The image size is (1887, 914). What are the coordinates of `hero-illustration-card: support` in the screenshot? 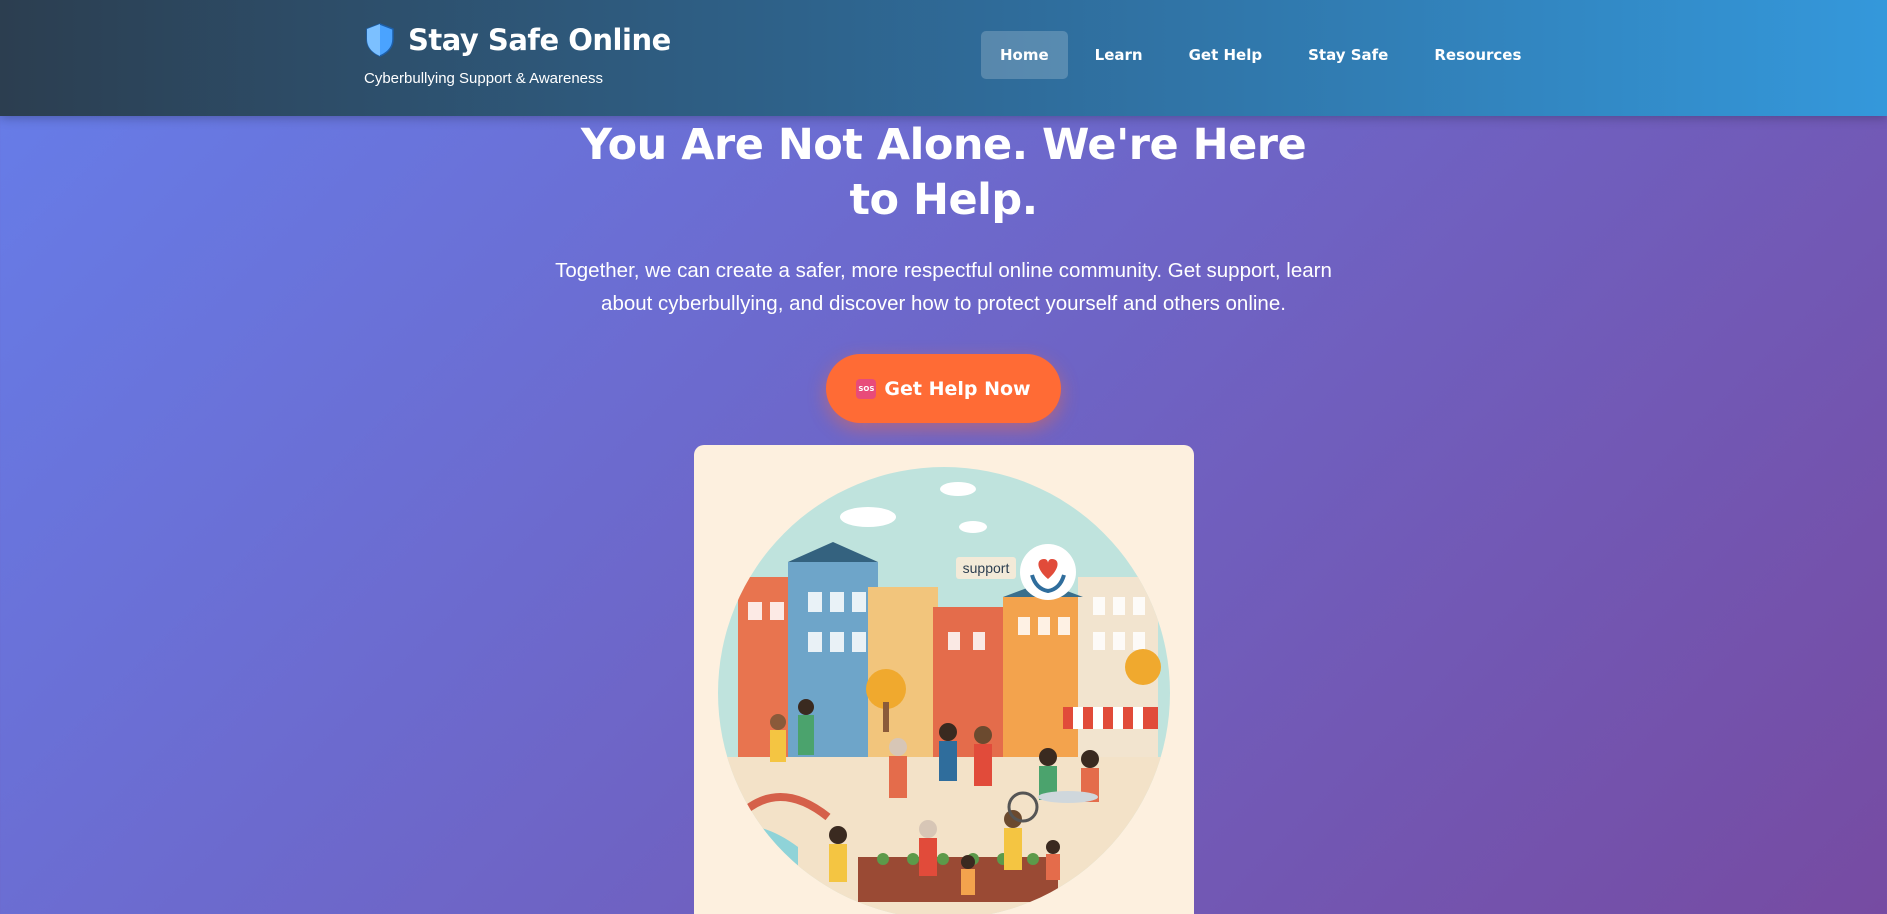 It's located at (944, 679).